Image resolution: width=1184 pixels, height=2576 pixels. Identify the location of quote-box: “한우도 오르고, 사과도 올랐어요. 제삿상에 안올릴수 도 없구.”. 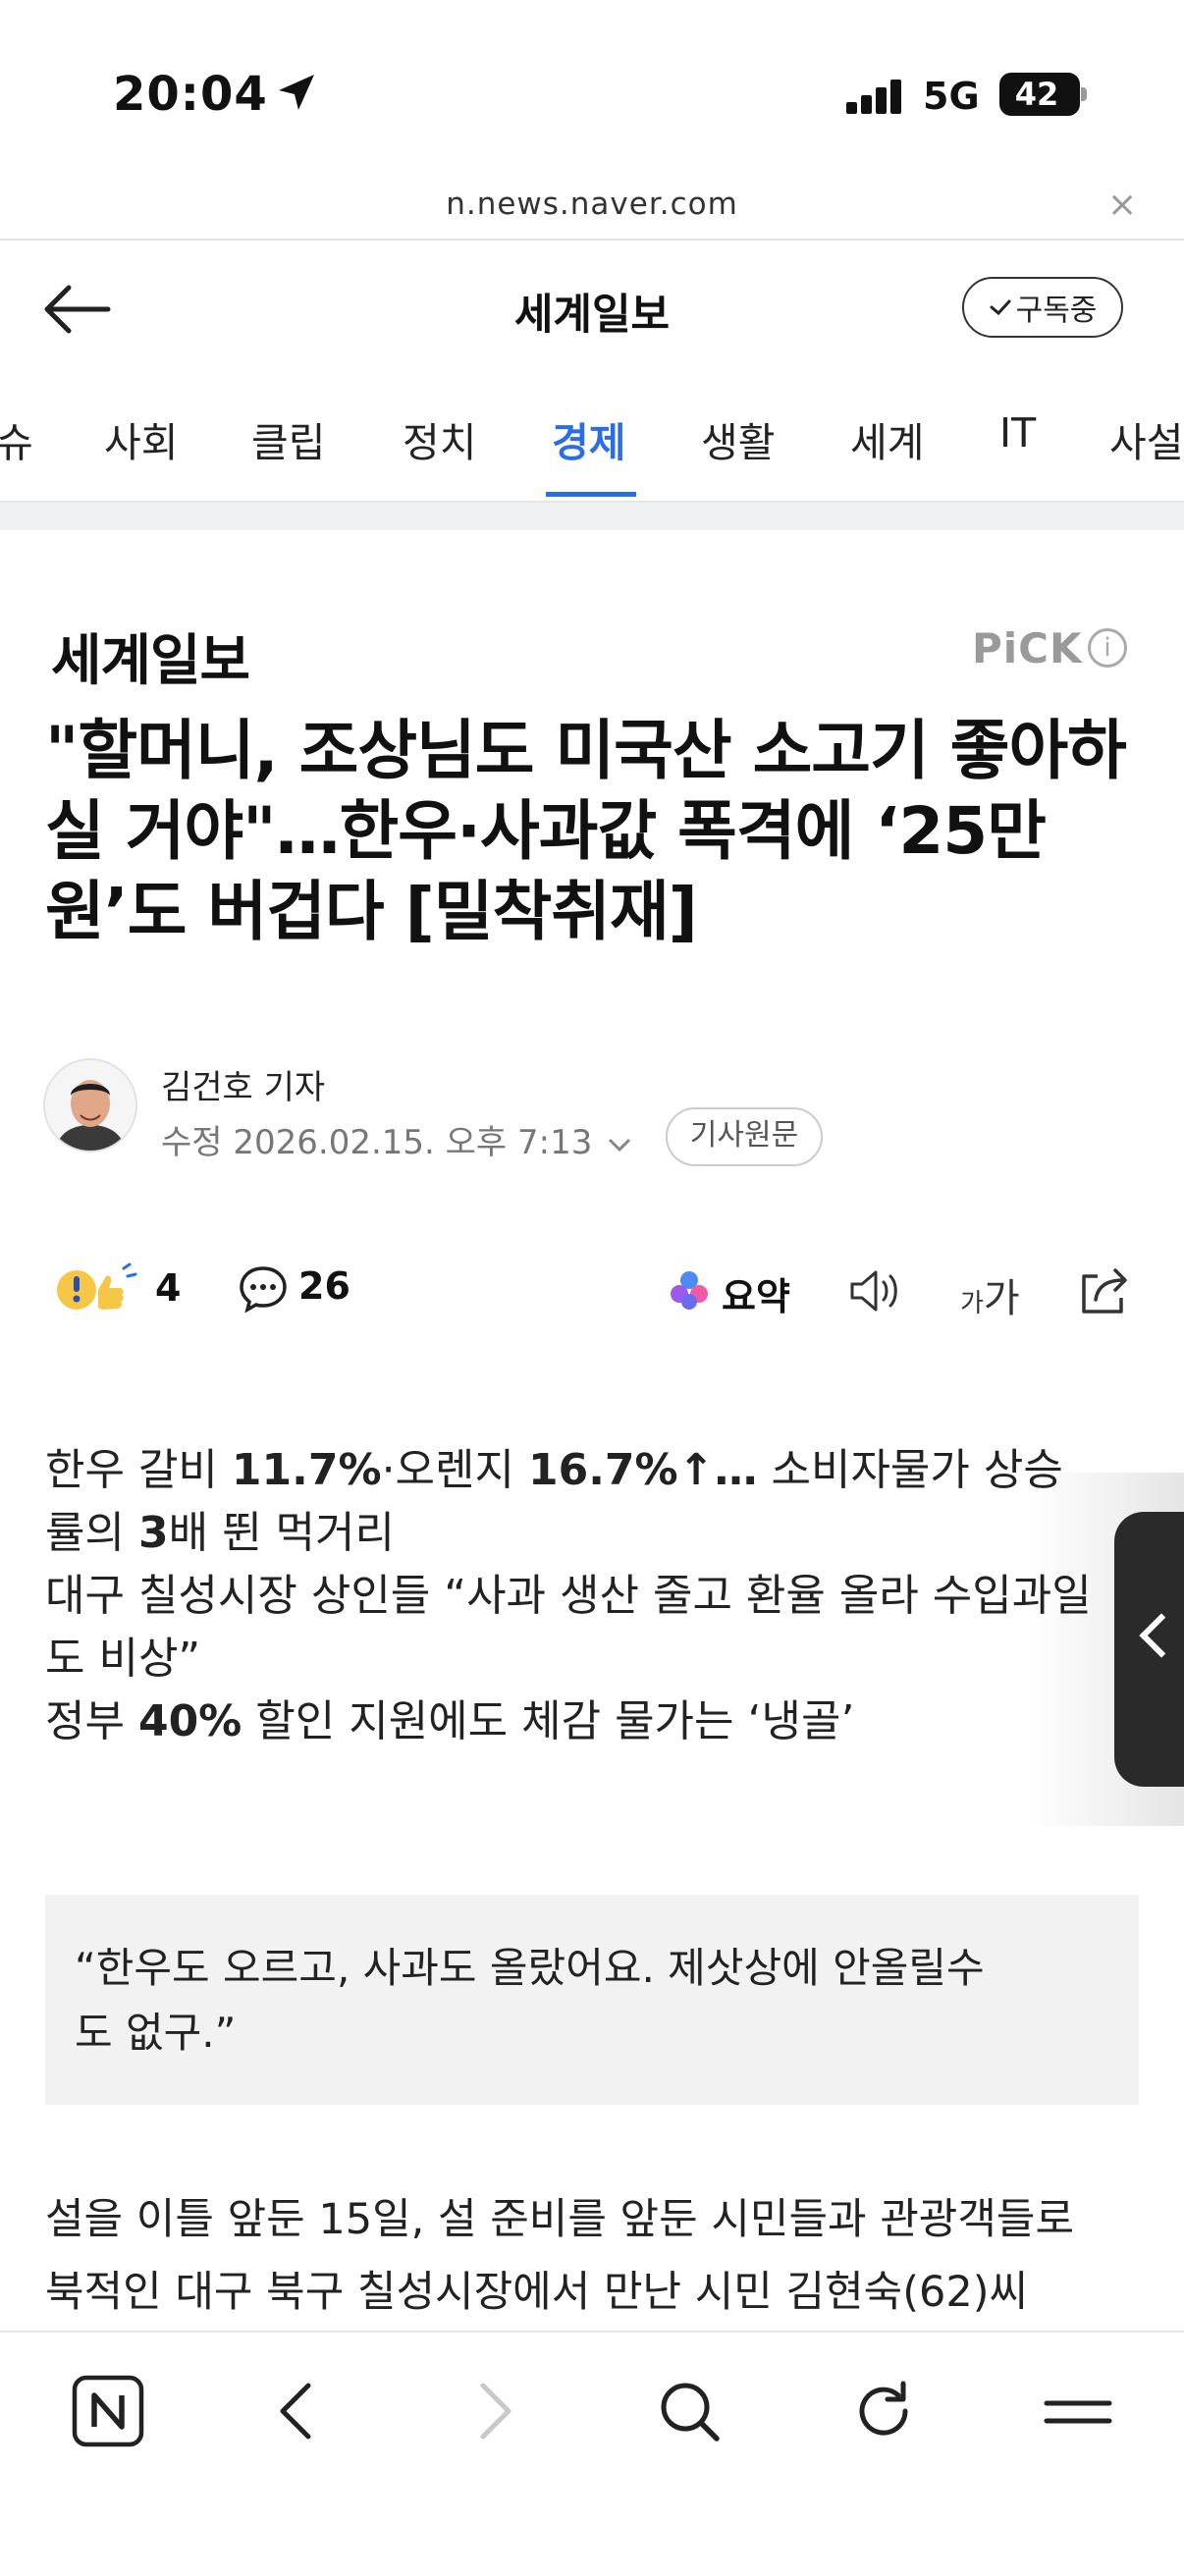
(592, 2000).